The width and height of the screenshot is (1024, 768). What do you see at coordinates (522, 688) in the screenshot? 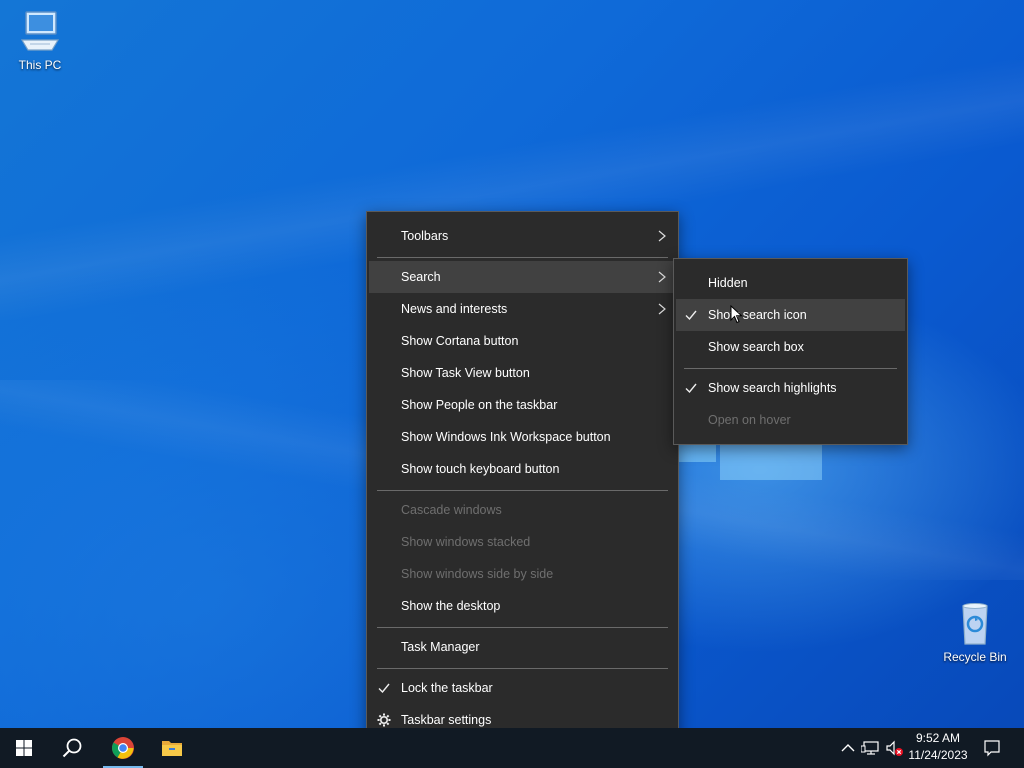
I see `menu-item-lock-taskbar: Lock the taskbar` at bounding box center [522, 688].